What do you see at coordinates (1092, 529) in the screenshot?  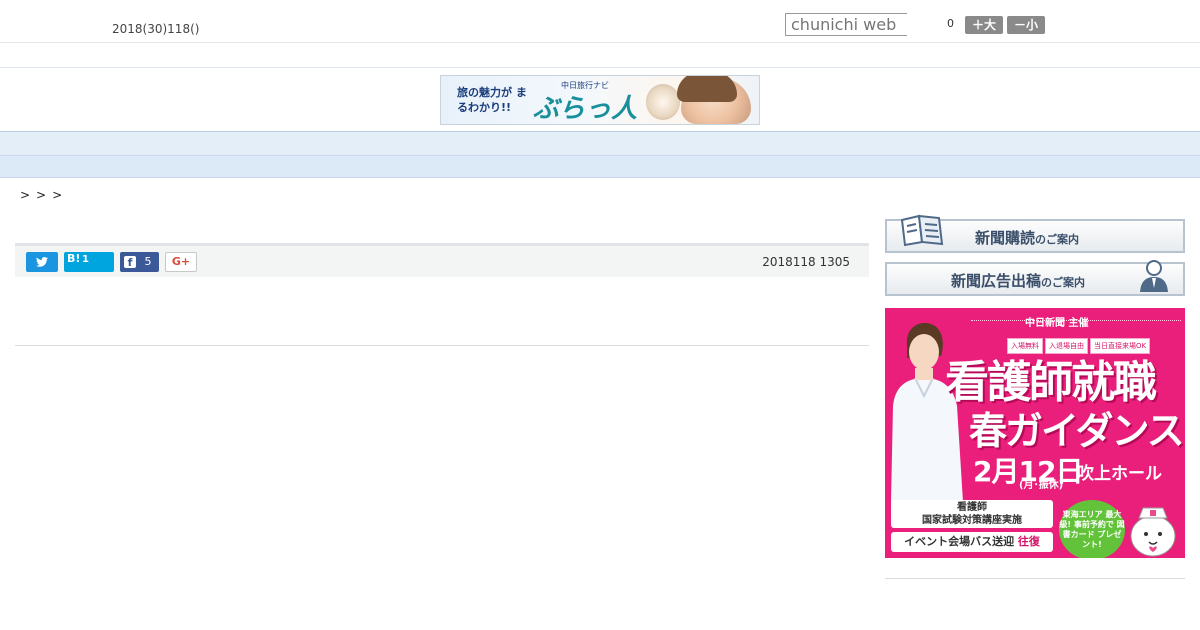 I see `ad-promo-bubble: 東海エリア 最大級! 事前予約で 図書カード プレゼント!` at bounding box center [1092, 529].